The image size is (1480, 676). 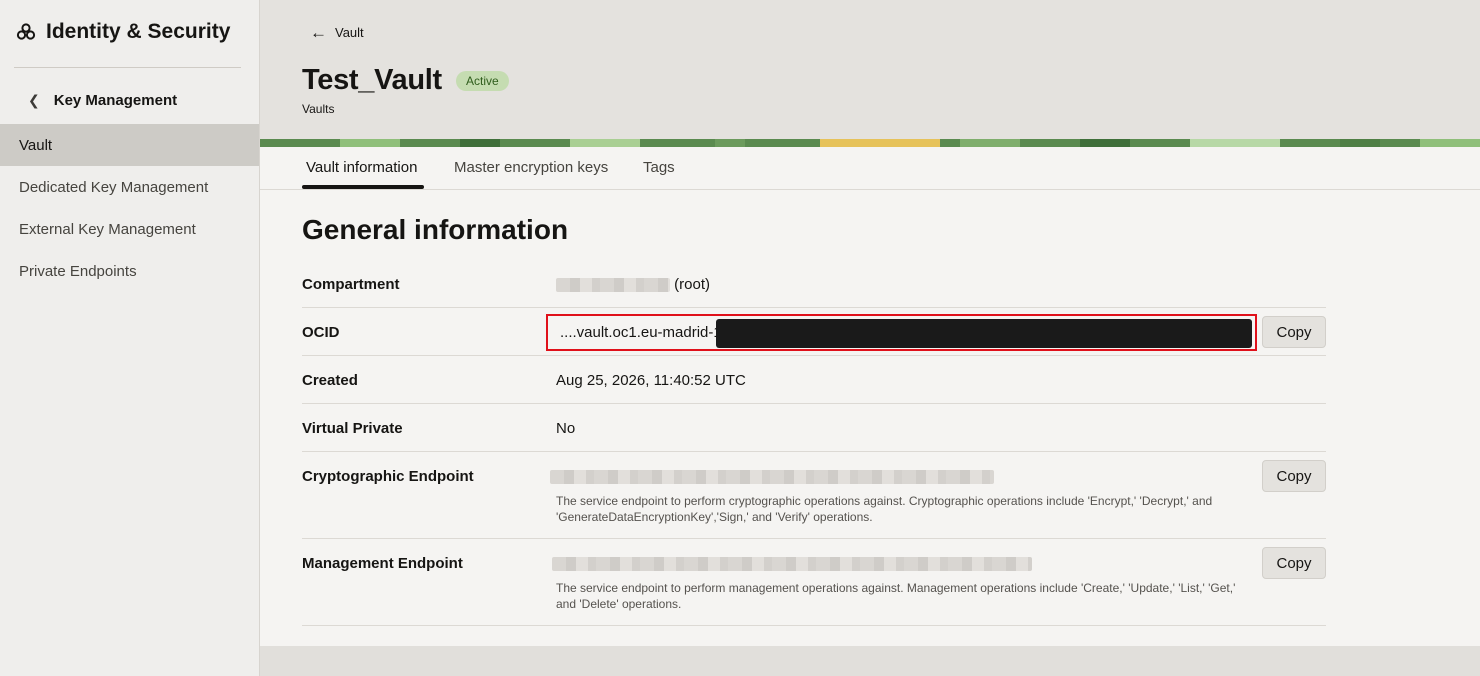 I want to click on sidebar-title-label: Identity & Security, so click(x=138, y=31).